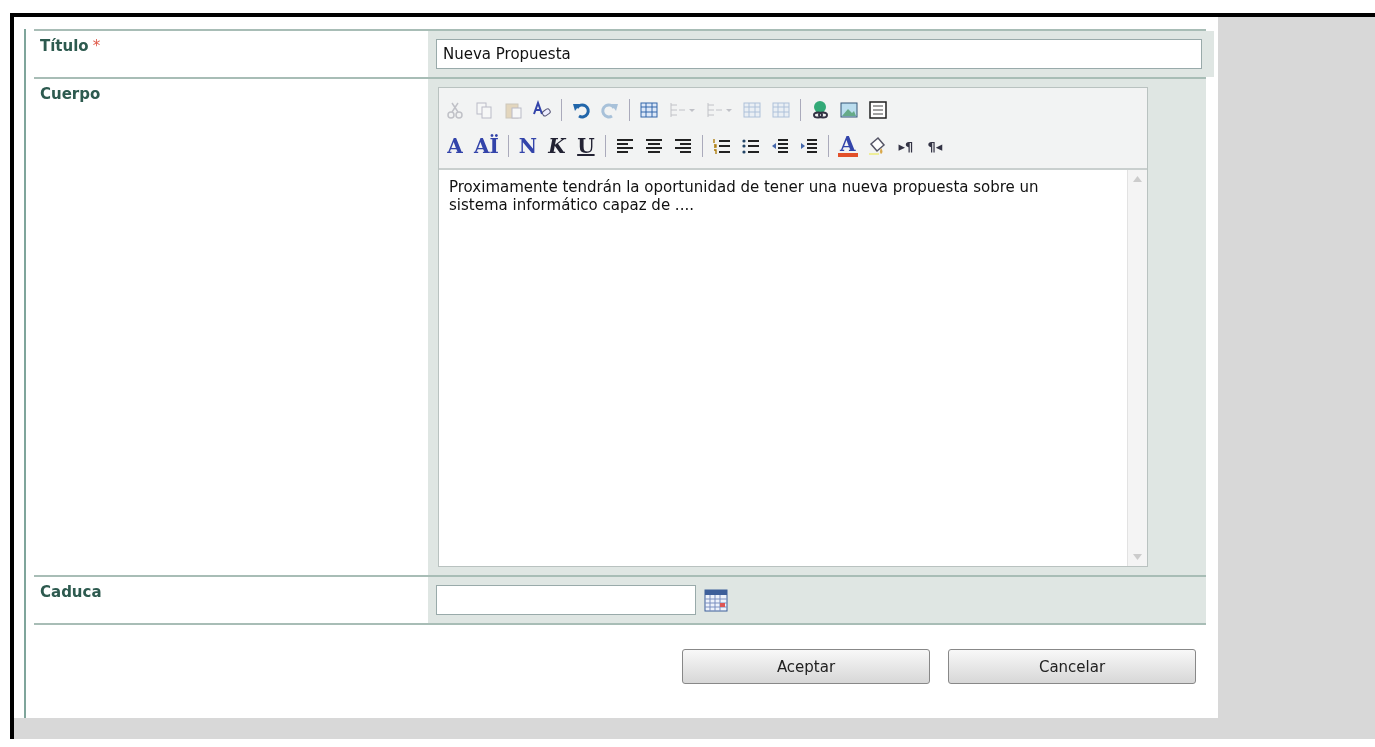 The width and height of the screenshot is (1375, 747). What do you see at coordinates (934, 146) in the screenshot?
I see `text-direction-button: ¶◂` at bounding box center [934, 146].